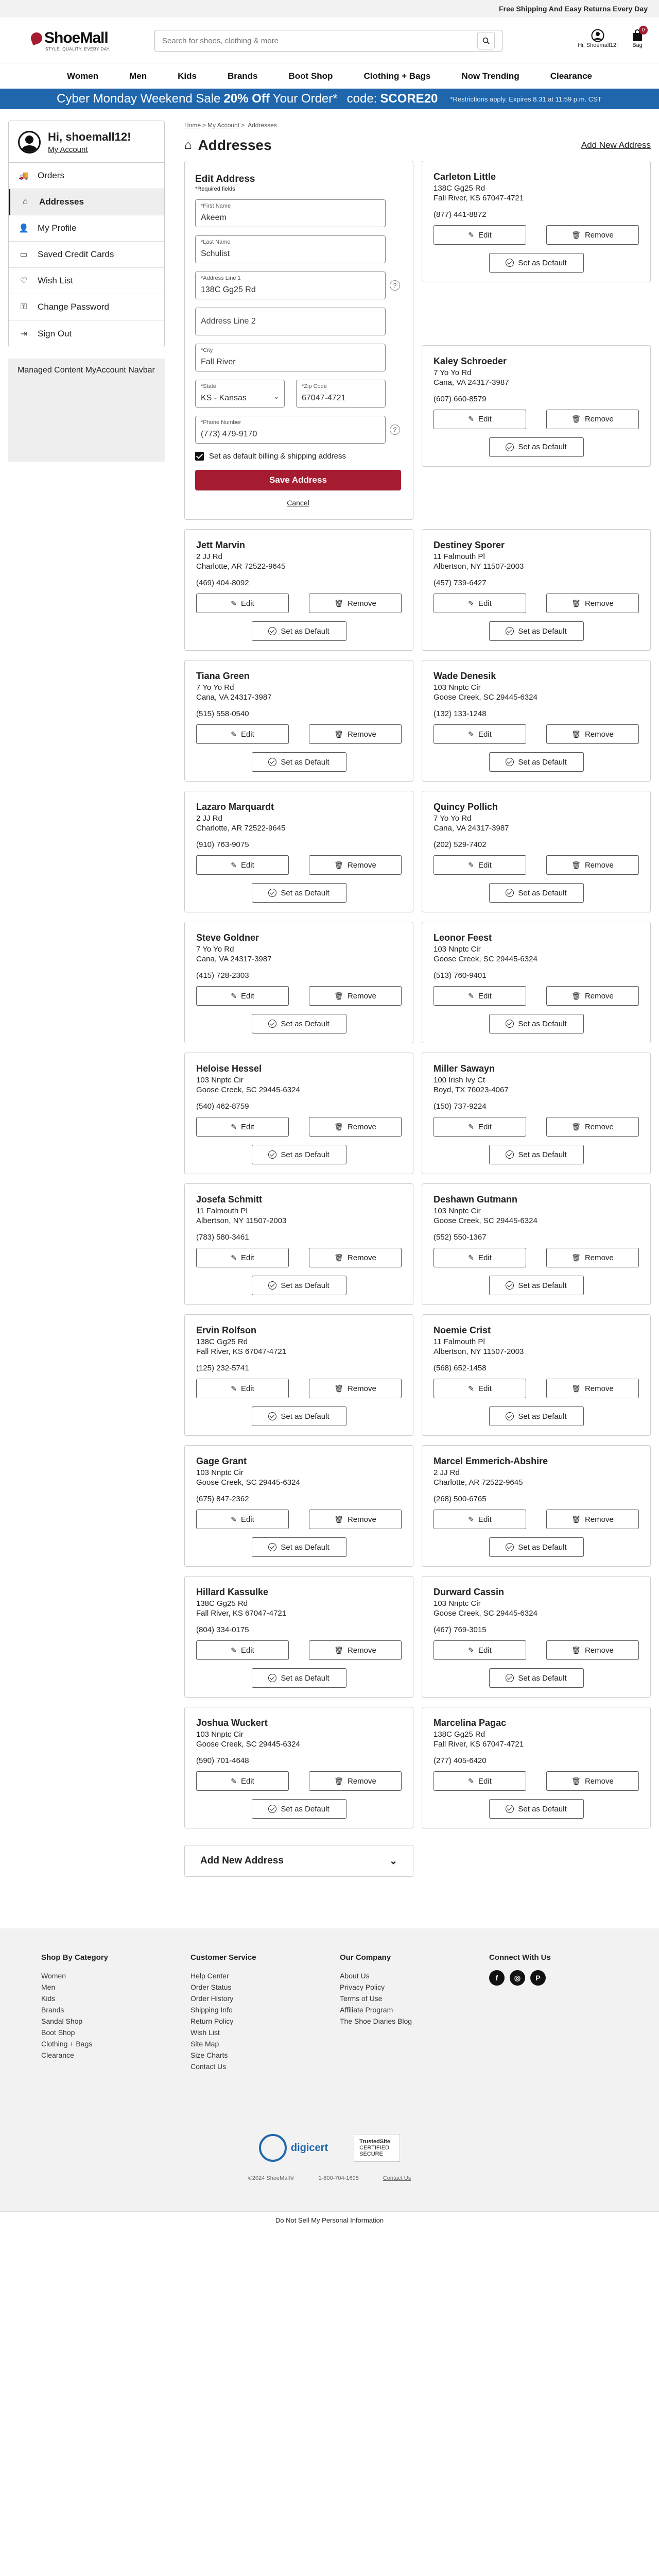  What do you see at coordinates (265, 2055) in the screenshot?
I see `footer-link: Size Charts` at bounding box center [265, 2055].